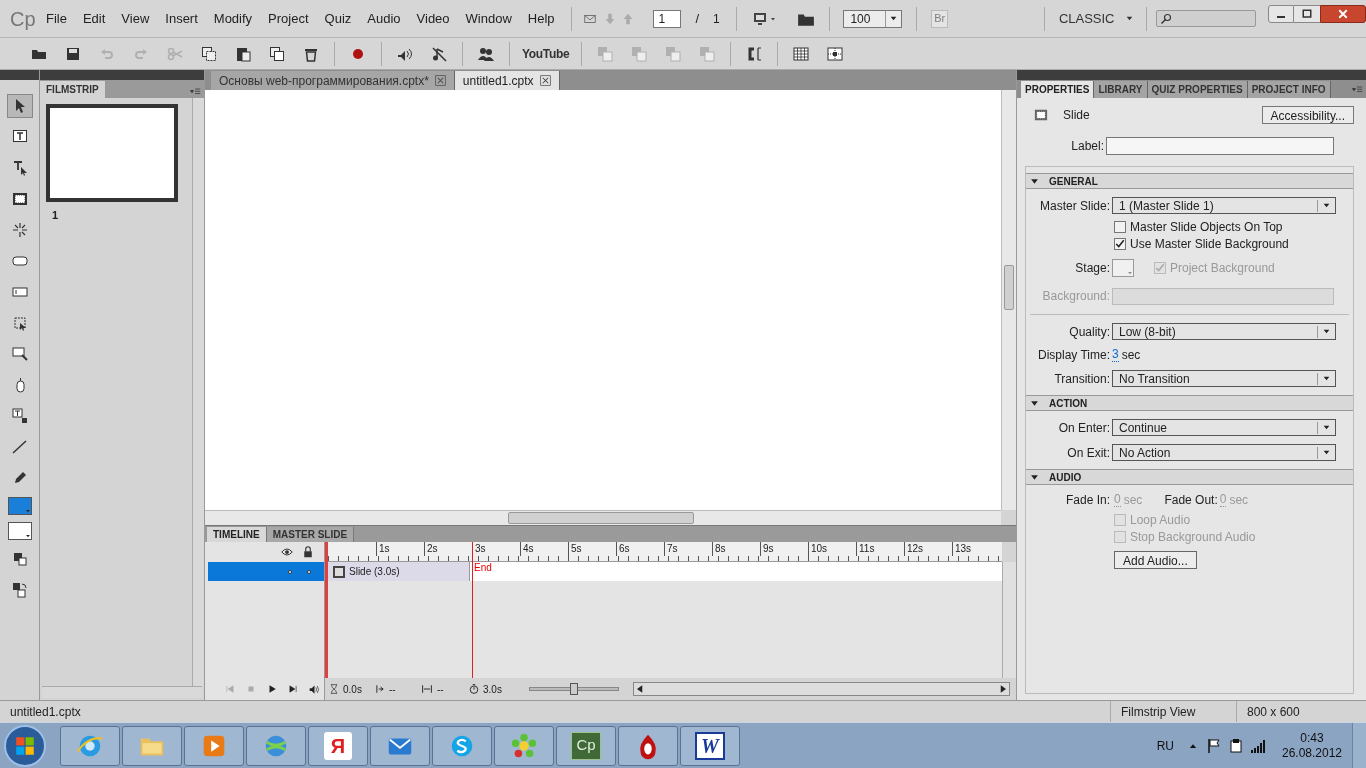  I want to click on widget-icon, so click(19, 416).